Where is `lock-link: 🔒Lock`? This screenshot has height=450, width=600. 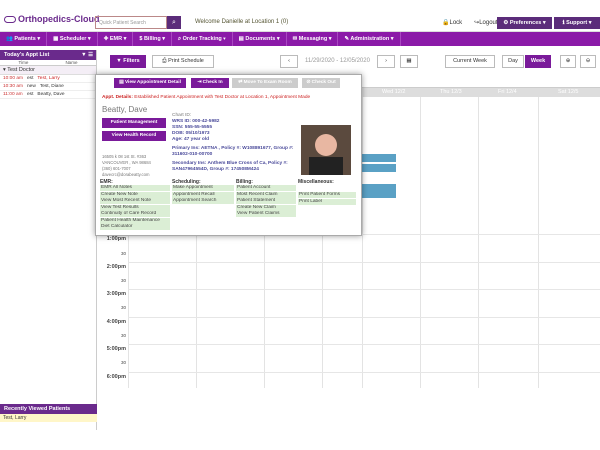
lock-link: 🔒Lock is located at coordinates (455, 23).